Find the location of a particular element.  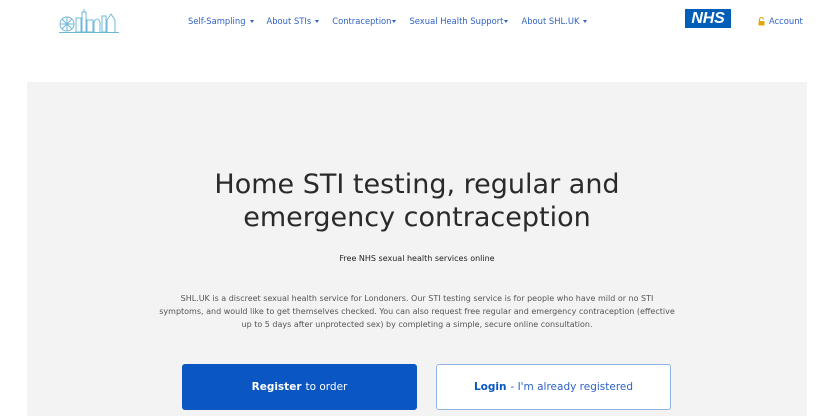

nav-label: About SHL.UK is located at coordinates (550, 21).